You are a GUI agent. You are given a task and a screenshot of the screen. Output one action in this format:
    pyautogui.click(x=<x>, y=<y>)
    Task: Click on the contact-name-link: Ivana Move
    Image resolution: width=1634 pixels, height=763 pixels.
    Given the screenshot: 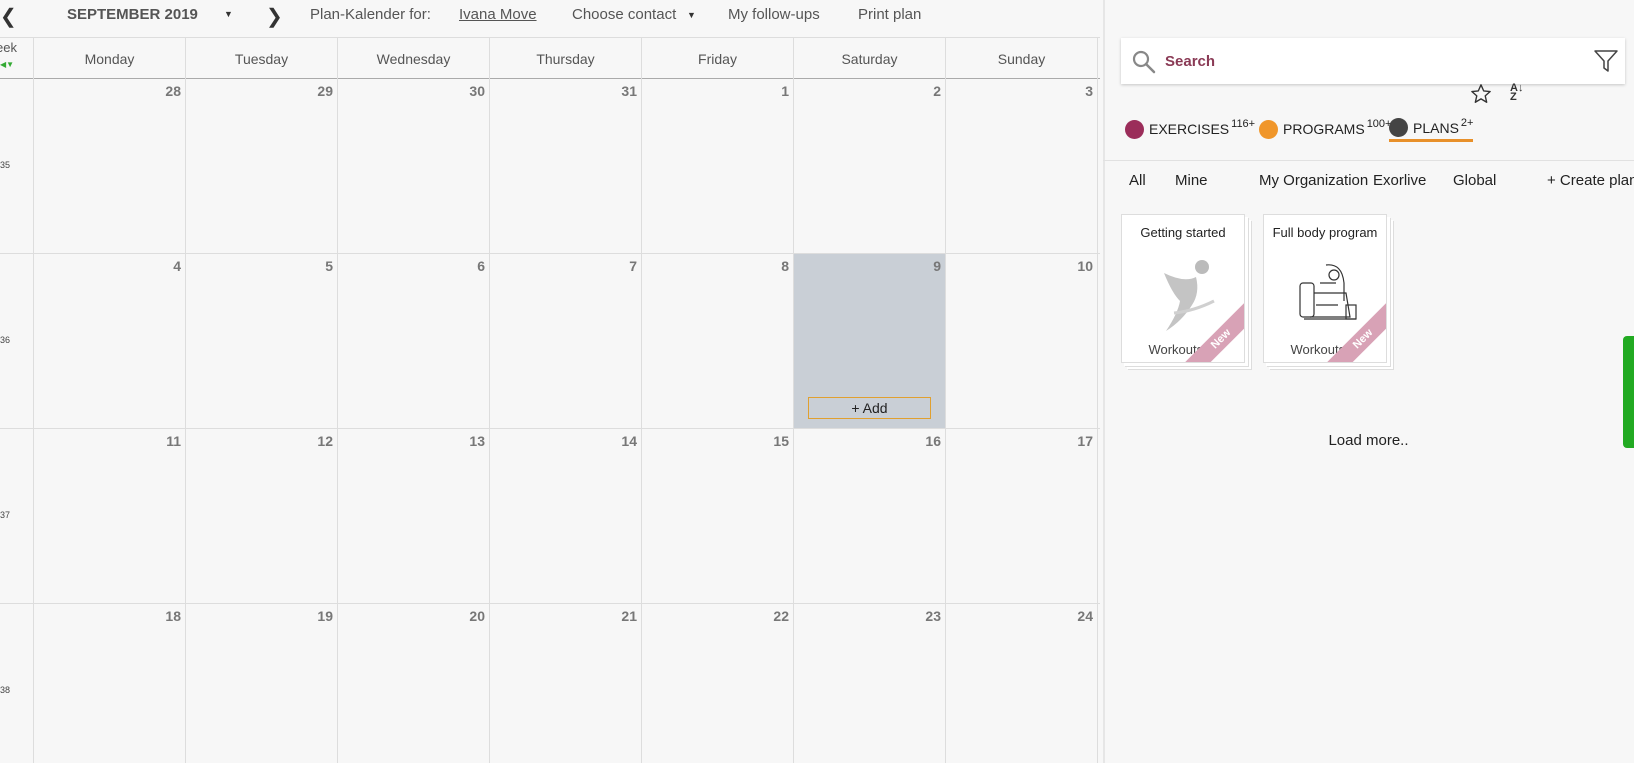 What is the action you would take?
    pyautogui.click(x=498, y=14)
    